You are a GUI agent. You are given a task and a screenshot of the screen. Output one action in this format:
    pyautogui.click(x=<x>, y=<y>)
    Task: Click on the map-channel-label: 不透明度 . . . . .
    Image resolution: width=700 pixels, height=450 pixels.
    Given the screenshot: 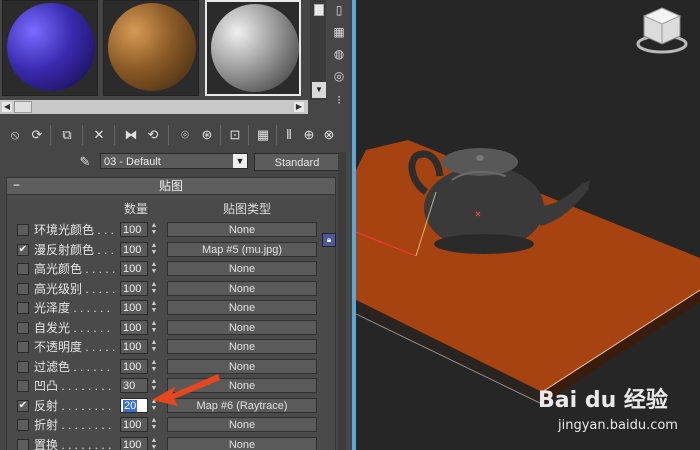 What is the action you would take?
    pyautogui.click(x=75, y=347)
    